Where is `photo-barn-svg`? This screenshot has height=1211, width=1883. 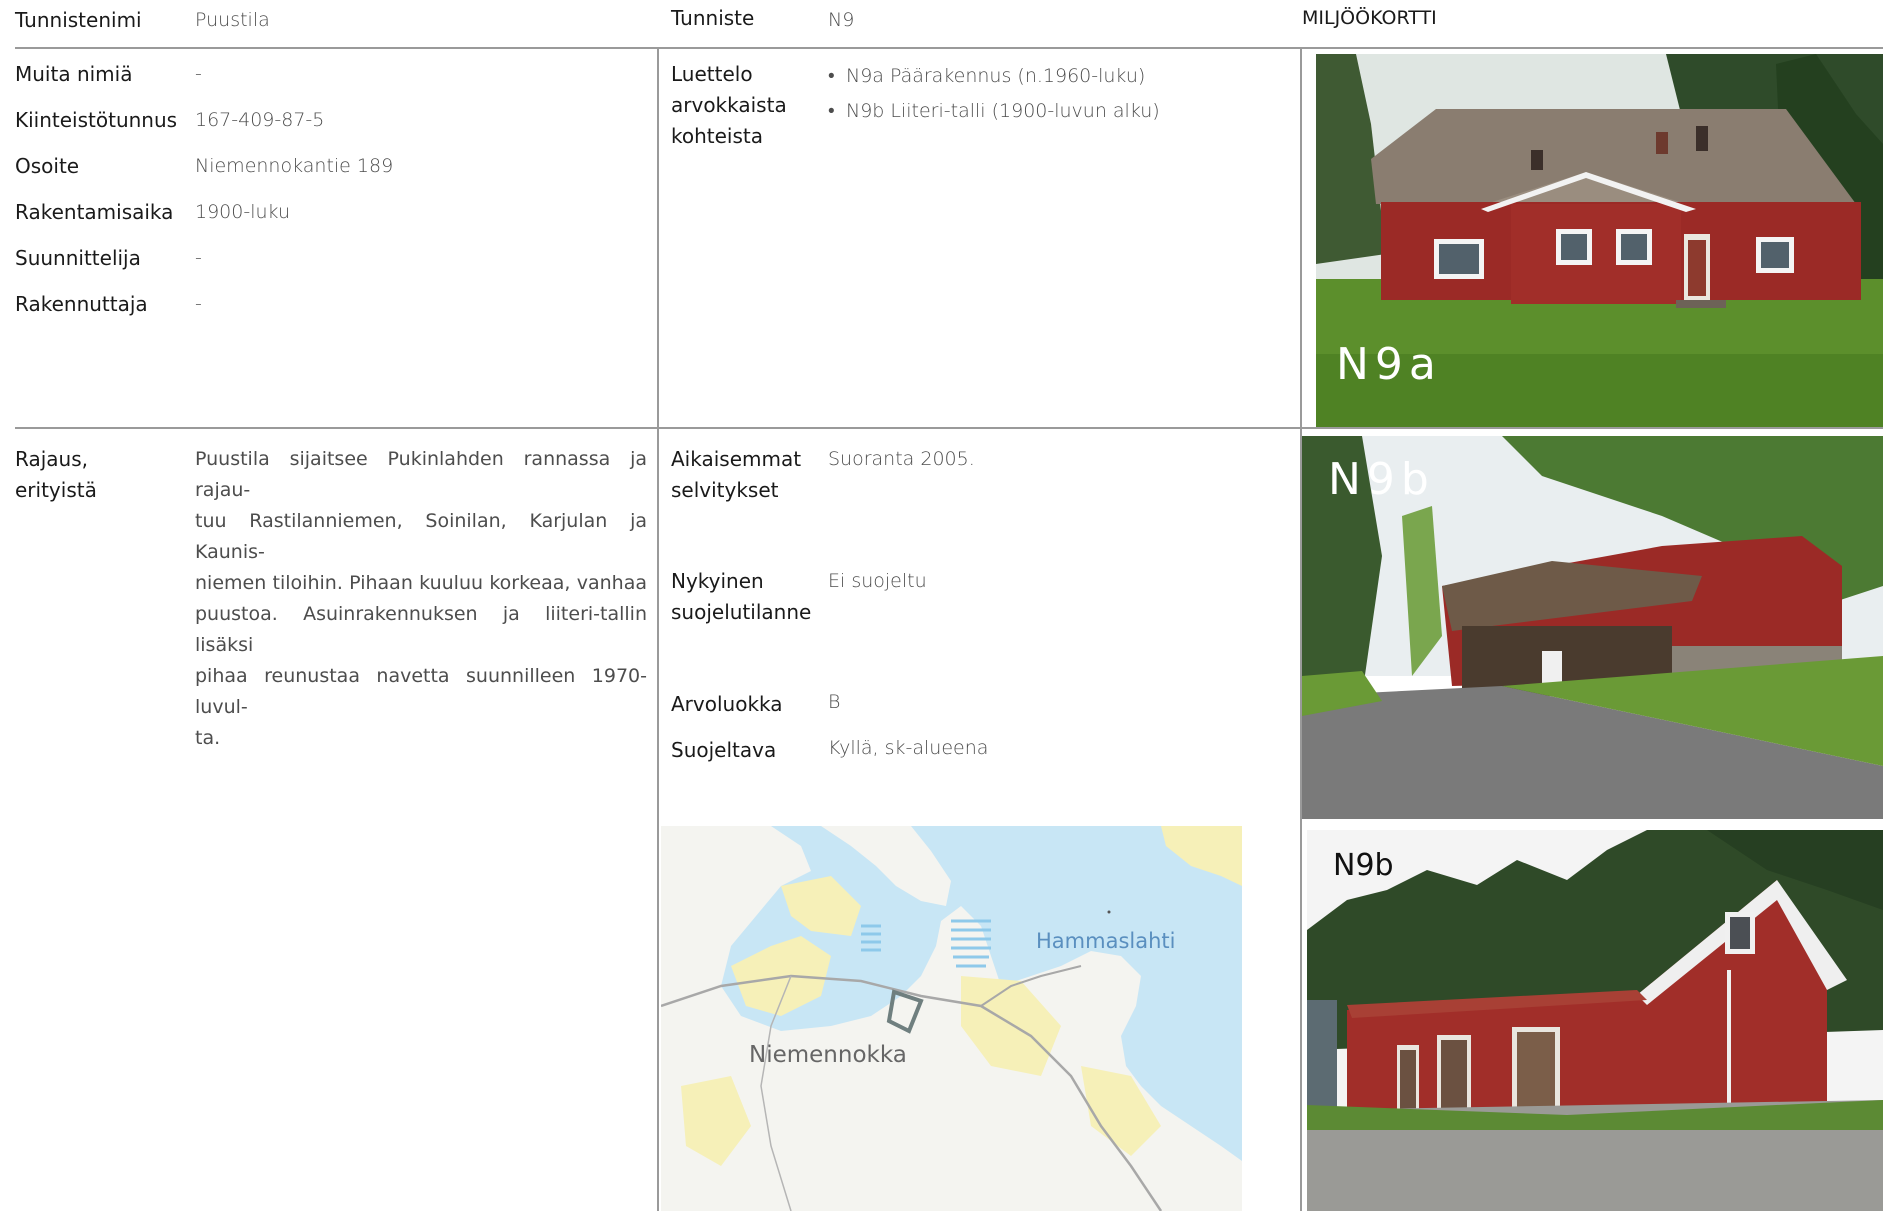 photo-barn-svg is located at coordinates (1595, 1020).